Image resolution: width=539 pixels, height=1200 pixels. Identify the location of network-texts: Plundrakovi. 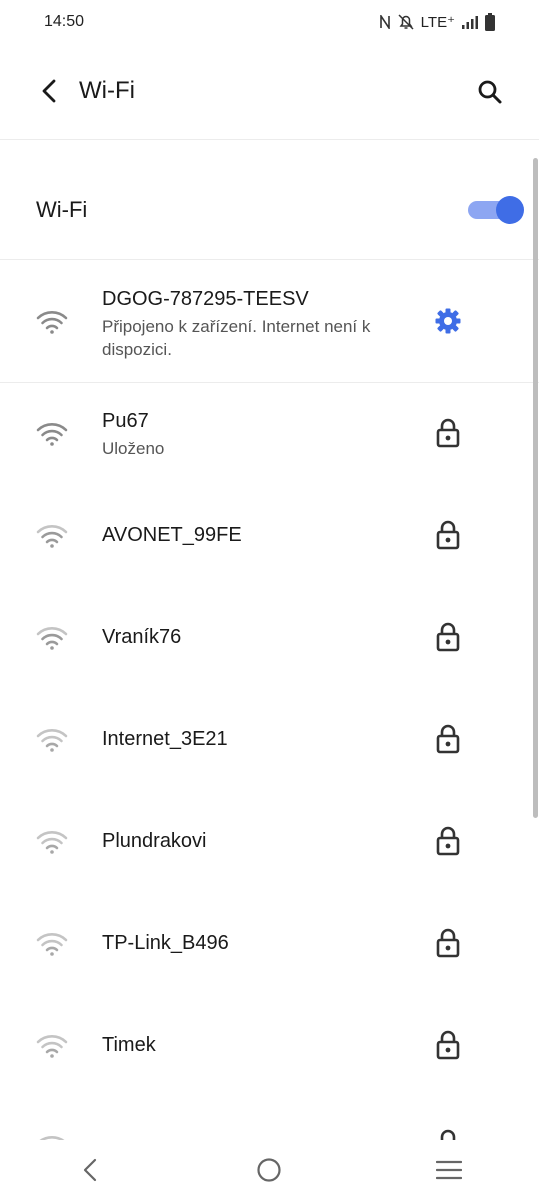
(260, 841).